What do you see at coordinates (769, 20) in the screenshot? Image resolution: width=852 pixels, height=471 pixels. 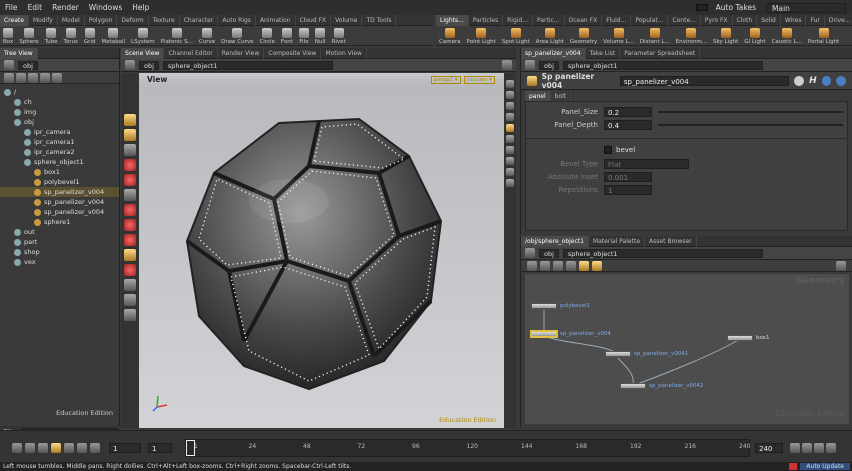 I see `shelf-tab: Solid` at bounding box center [769, 20].